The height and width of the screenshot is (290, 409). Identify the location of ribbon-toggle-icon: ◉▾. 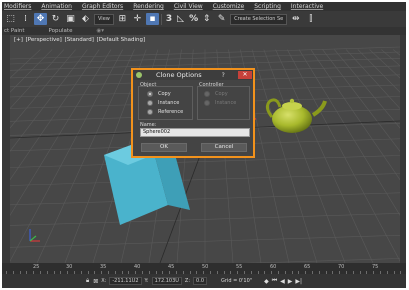
(100, 31).